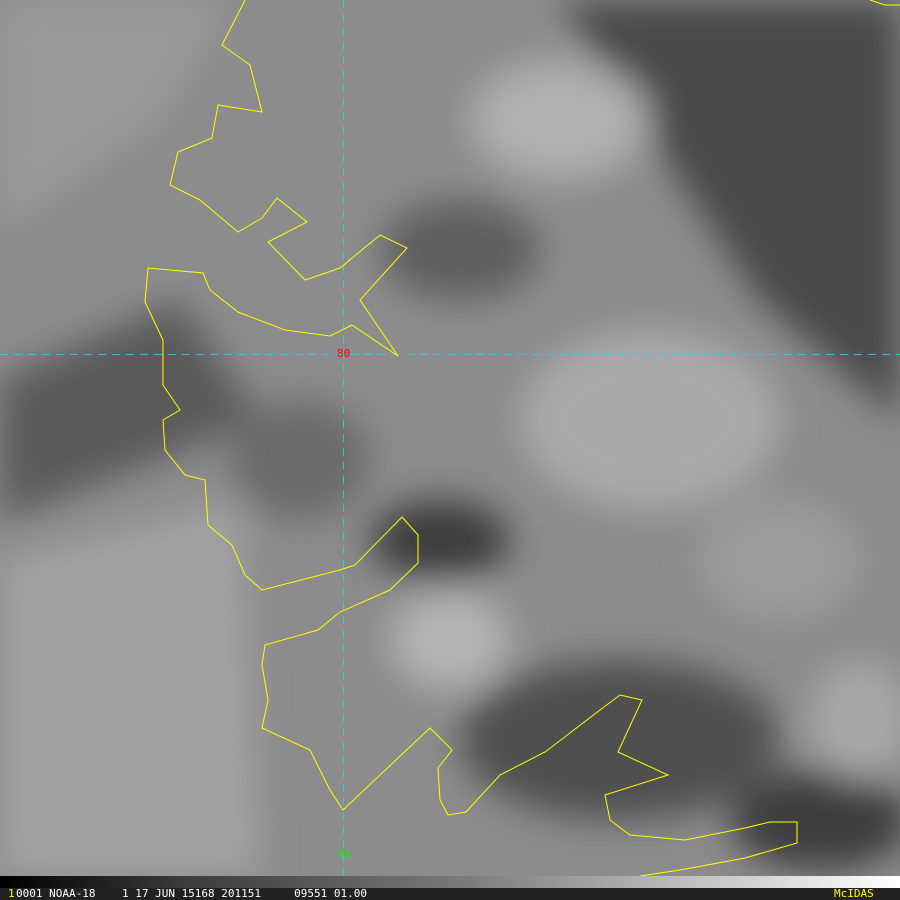 The width and height of the screenshot is (900, 900). What do you see at coordinates (344, 353) in the screenshot?
I see `latitude-label: 80` at bounding box center [344, 353].